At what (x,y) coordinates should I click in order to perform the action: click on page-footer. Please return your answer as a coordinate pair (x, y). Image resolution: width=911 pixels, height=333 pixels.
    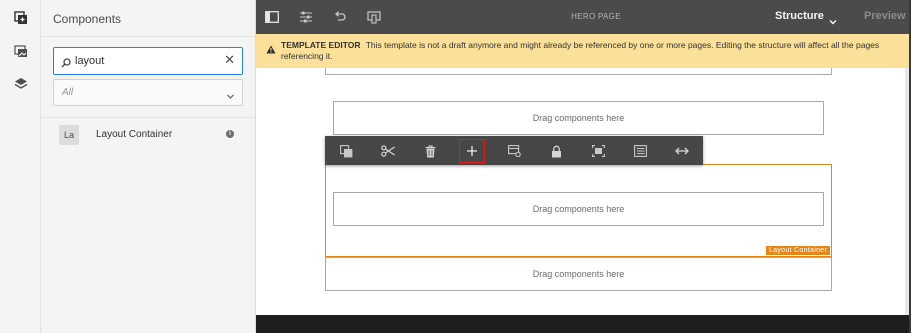
    Looking at the image, I should click on (583, 324).